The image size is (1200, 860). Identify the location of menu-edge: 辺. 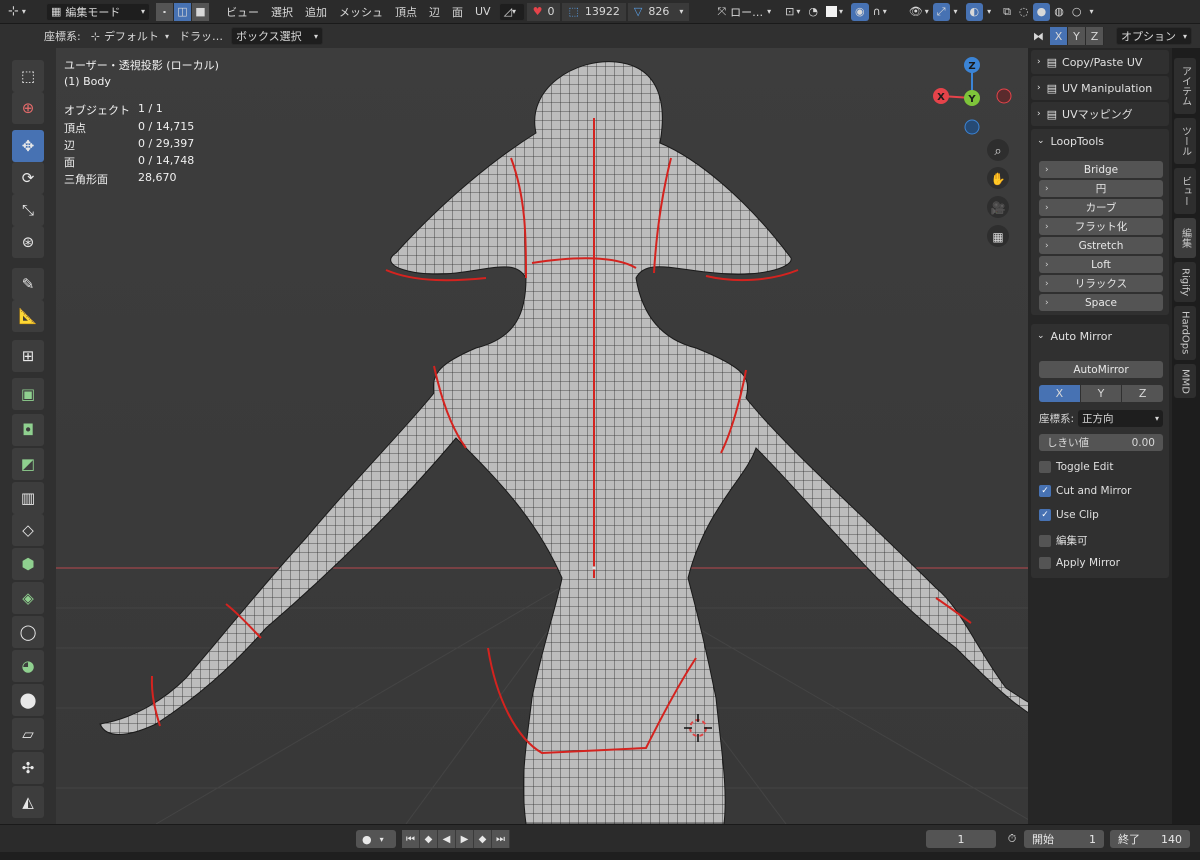
(434, 12).